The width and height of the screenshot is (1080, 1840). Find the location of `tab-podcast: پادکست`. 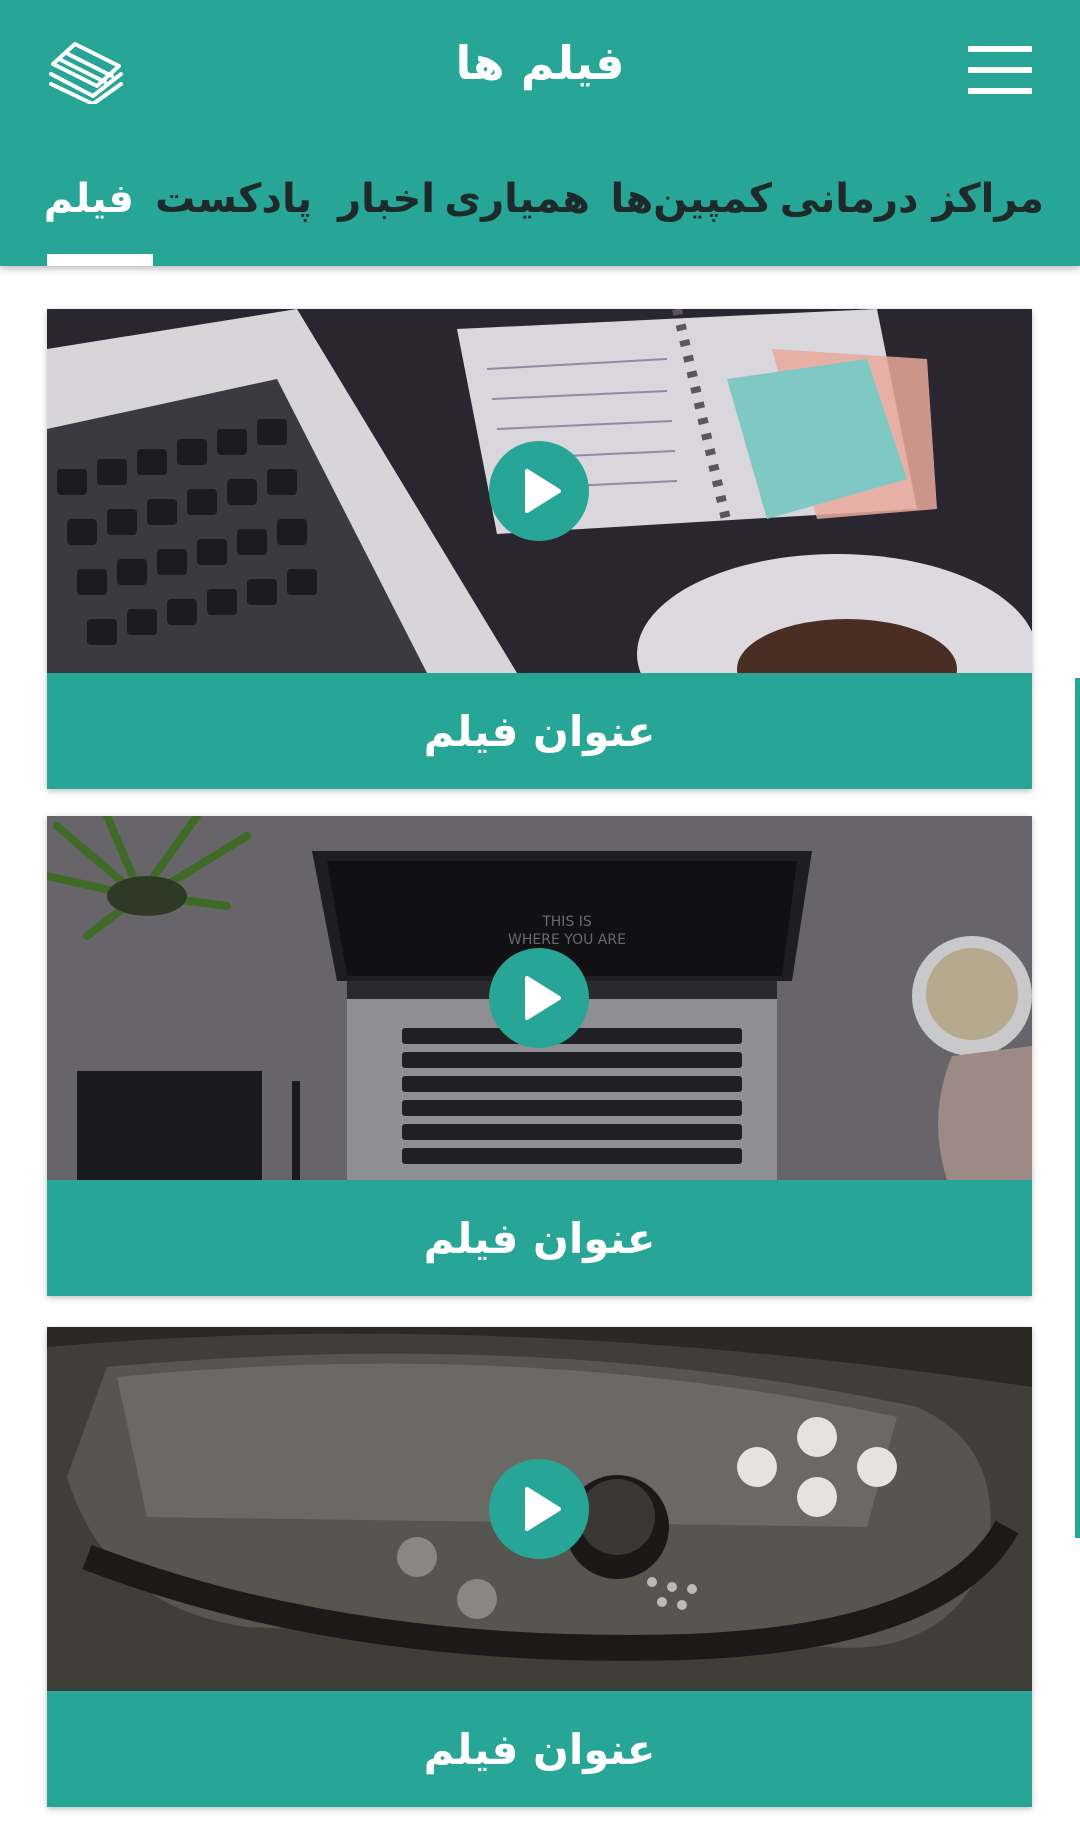

tab-podcast: پادکست is located at coordinates (233, 199).